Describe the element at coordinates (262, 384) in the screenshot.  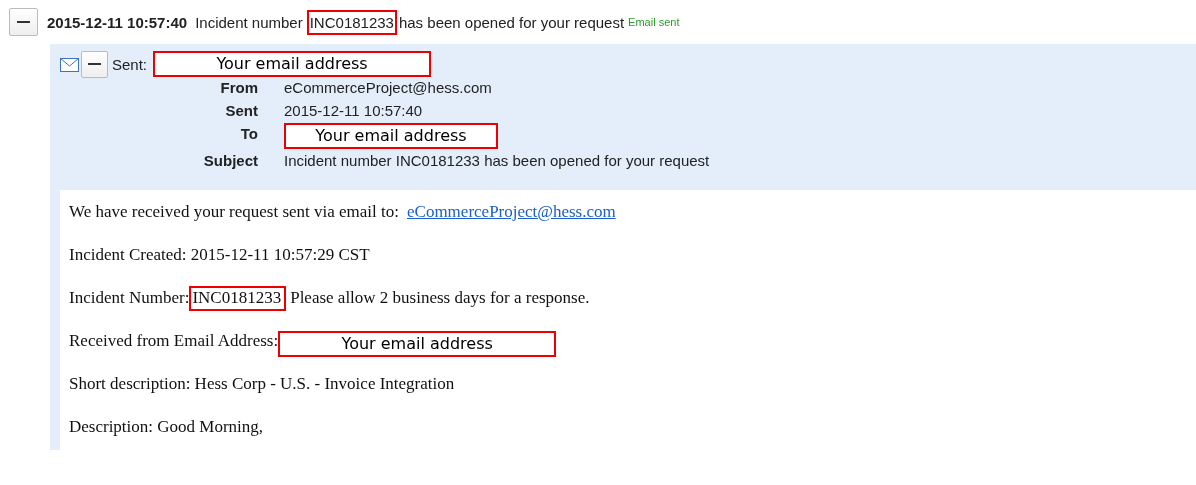
I see `body-text: Short description: Hess Corp - U.S. - Invoice Integration` at that location.